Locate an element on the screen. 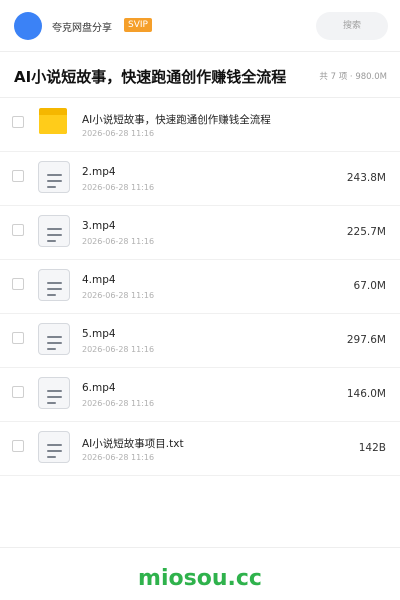  file-name: 2.mp4 is located at coordinates (99, 172).